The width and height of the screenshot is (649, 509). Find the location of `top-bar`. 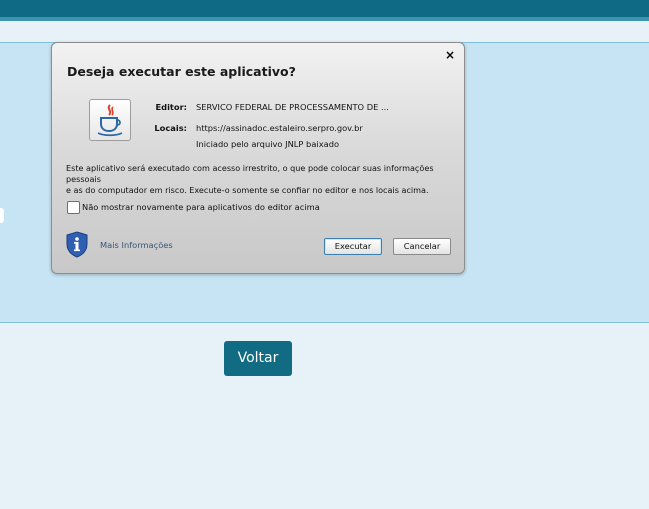

top-bar is located at coordinates (324, 8).